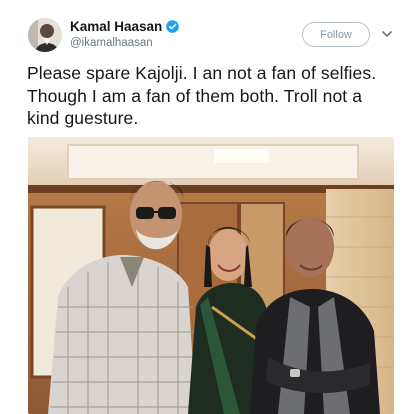  What do you see at coordinates (173, 26) in the screenshot?
I see `verified-badge-icon` at bounding box center [173, 26].